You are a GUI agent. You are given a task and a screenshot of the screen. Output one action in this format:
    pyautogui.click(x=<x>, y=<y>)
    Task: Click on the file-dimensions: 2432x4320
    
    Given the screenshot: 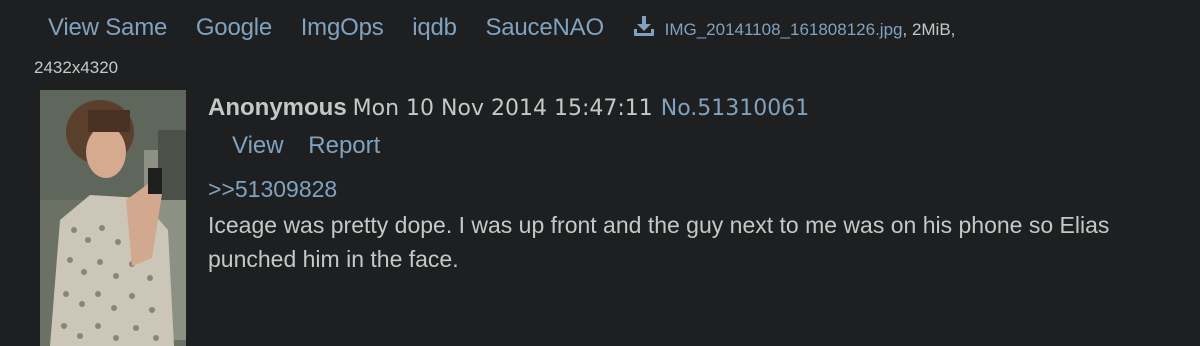 What is the action you would take?
    pyautogui.click(x=76, y=67)
    